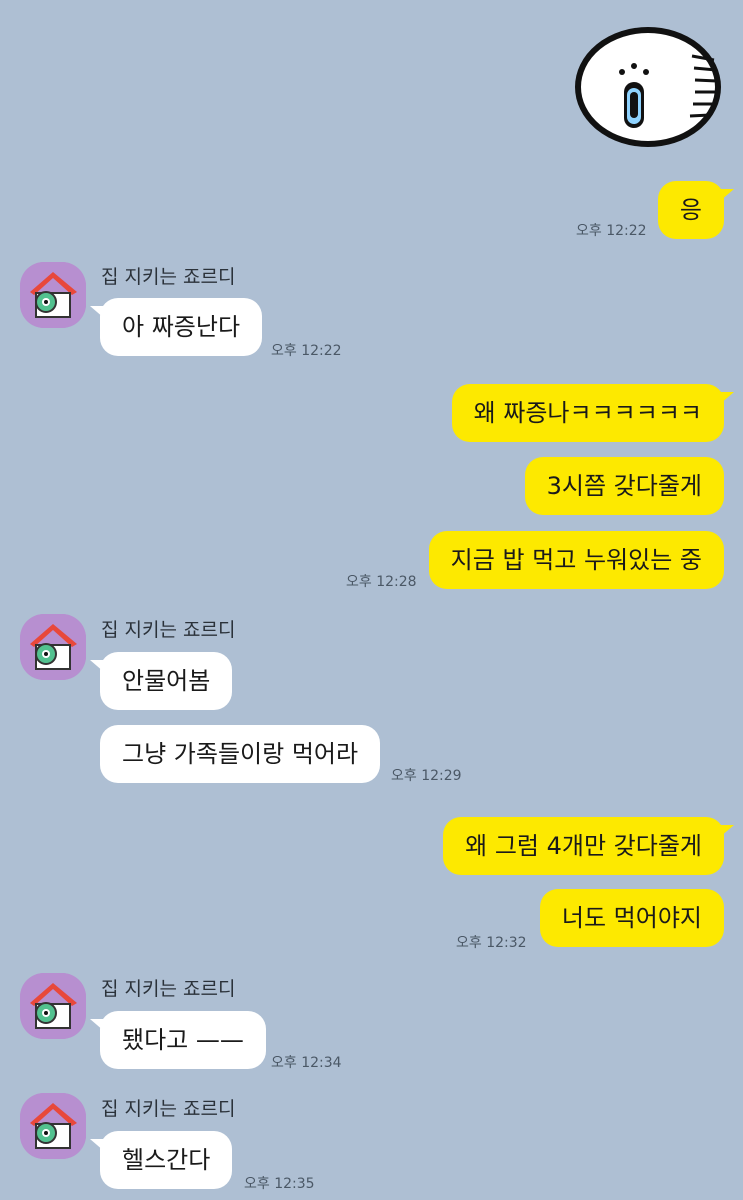  What do you see at coordinates (161, 681) in the screenshot?
I see `their-message-bubble: 안물어봄` at bounding box center [161, 681].